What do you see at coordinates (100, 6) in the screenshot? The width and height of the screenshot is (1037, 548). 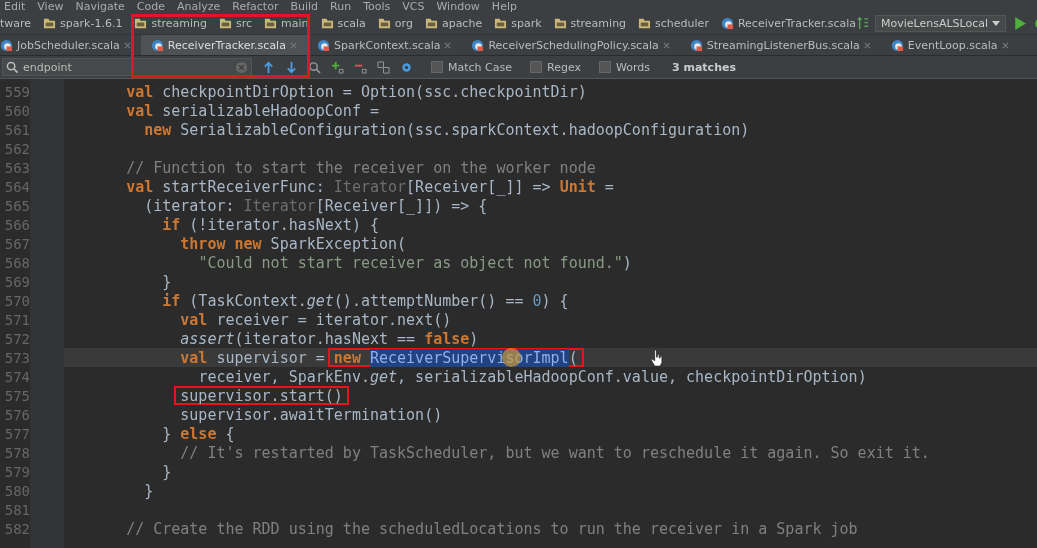 I see `menu-item: Navigate` at bounding box center [100, 6].